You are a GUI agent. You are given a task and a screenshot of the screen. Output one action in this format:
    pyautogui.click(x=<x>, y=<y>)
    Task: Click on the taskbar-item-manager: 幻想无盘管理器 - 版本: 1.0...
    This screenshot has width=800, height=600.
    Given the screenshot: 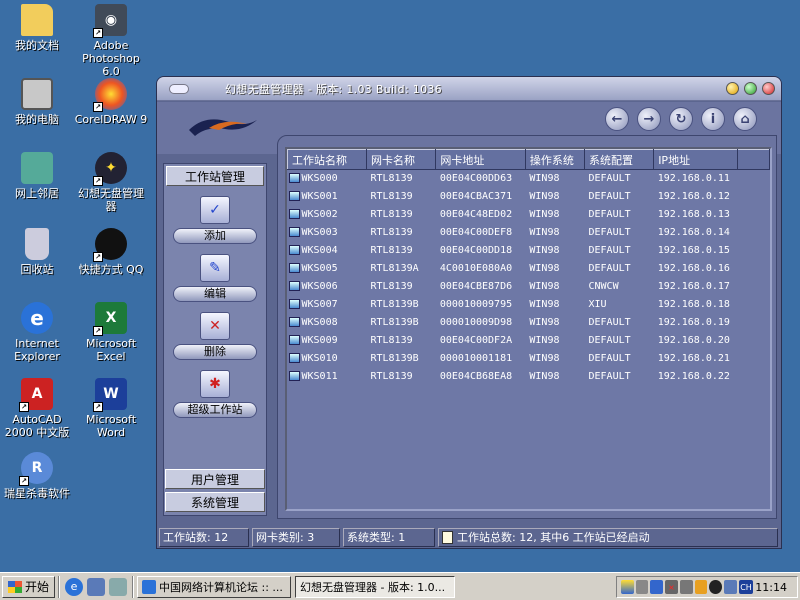 What is the action you would take?
    pyautogui.click(x=375, y=586)
    